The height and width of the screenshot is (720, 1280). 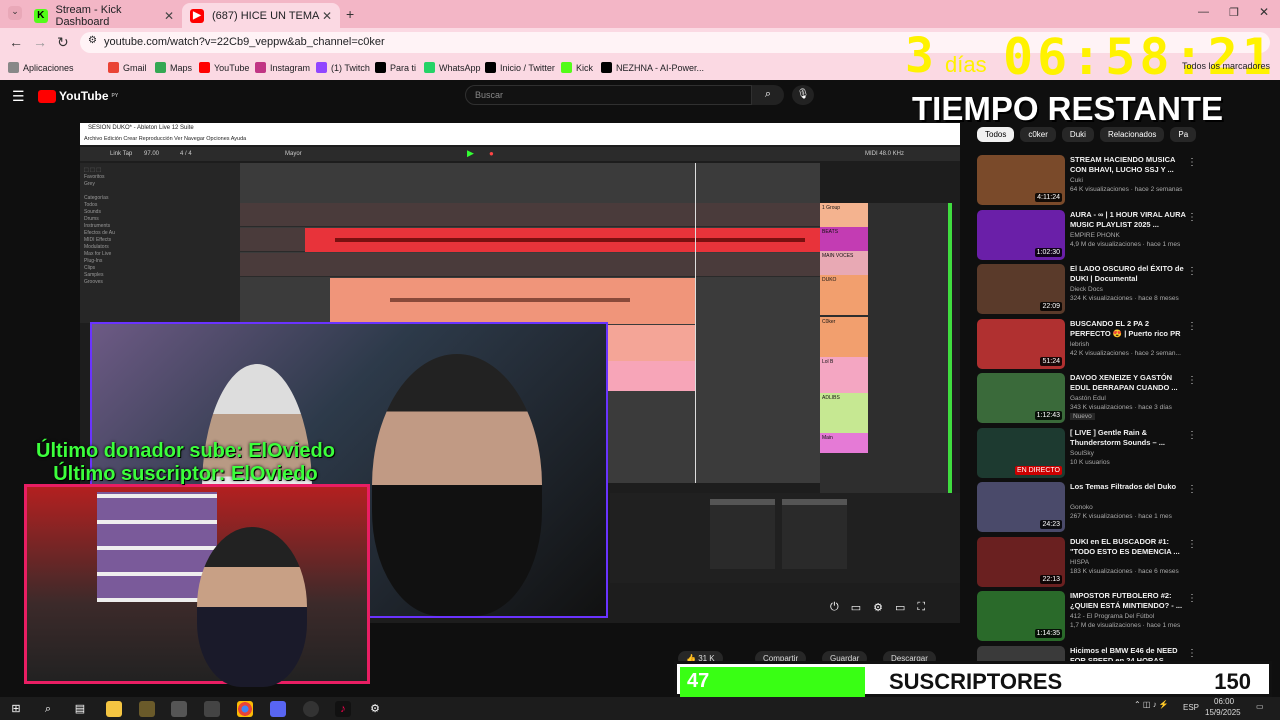 What do you see at coordinates (1264, 12) in the screenshot?
I see `close-window-button: ✕` at bounding box center [1264, 12].